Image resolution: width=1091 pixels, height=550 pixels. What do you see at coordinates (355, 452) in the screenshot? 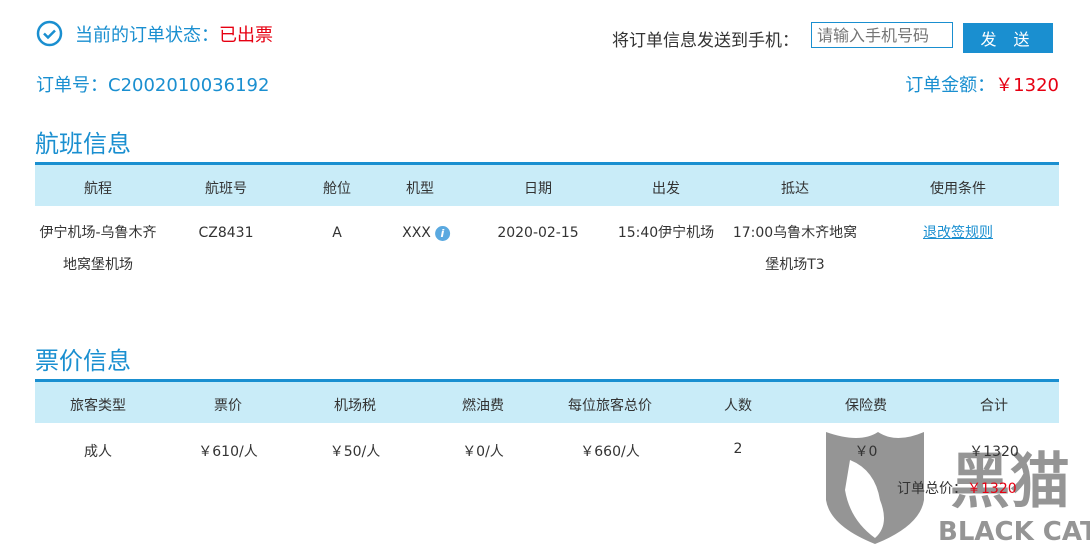
I see `airport-tax: ￥50/人` at bounding box center [355, 452].